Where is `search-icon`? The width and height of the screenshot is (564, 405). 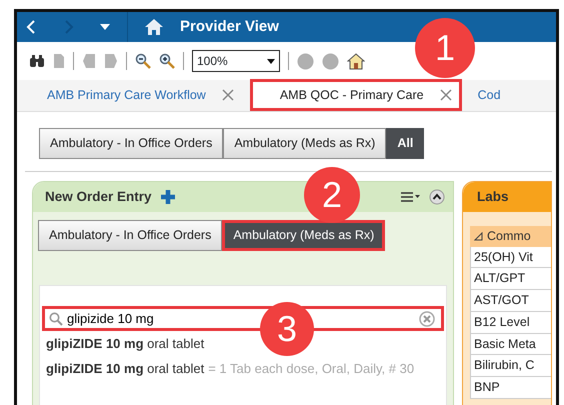 search-icon is located at coordinates (56, 319).